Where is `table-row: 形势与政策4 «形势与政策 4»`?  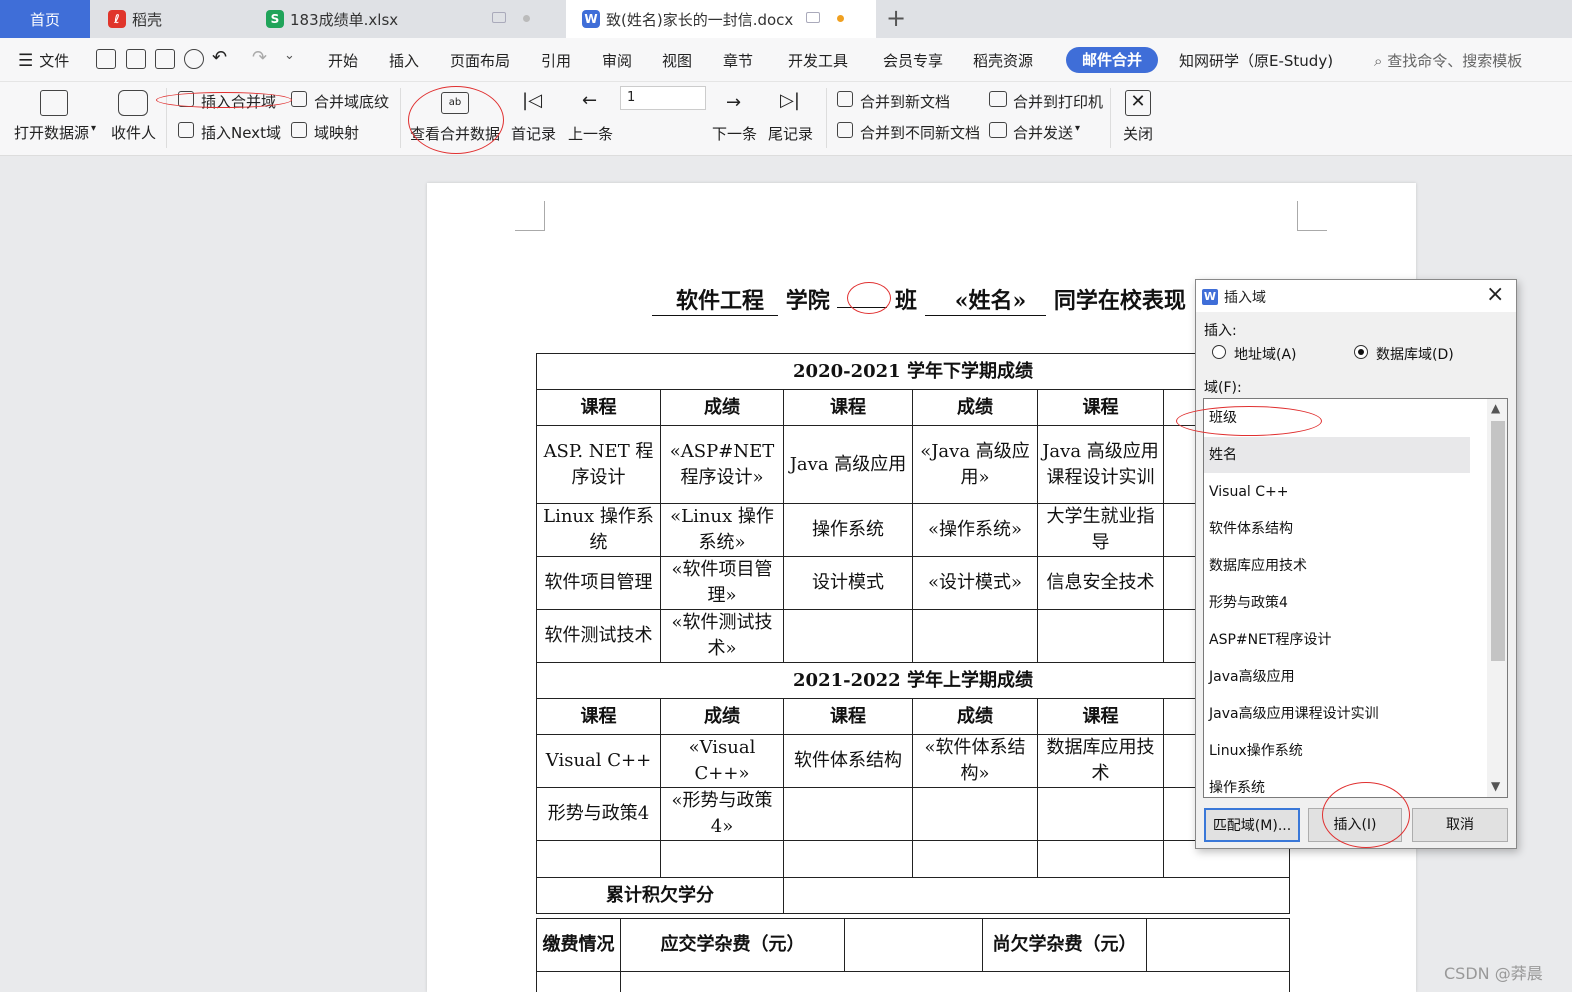
table-row: 形势与政策4 «形势与政策 4» is located at coordinates (913, 814).